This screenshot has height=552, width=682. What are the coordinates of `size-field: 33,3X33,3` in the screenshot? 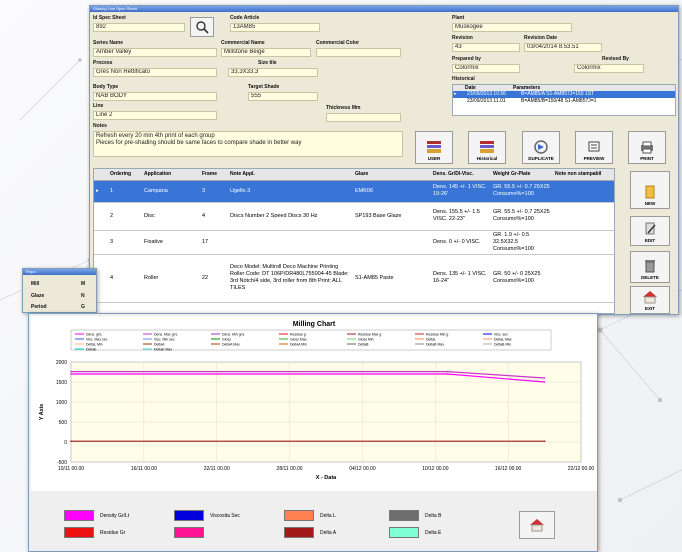 It's located at (273, 72).